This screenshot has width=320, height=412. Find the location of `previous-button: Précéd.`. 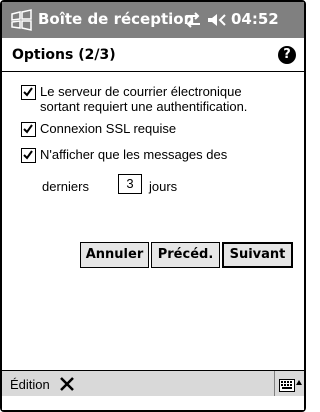

previous-button: Précéd. is located at coordinates (185, 255).